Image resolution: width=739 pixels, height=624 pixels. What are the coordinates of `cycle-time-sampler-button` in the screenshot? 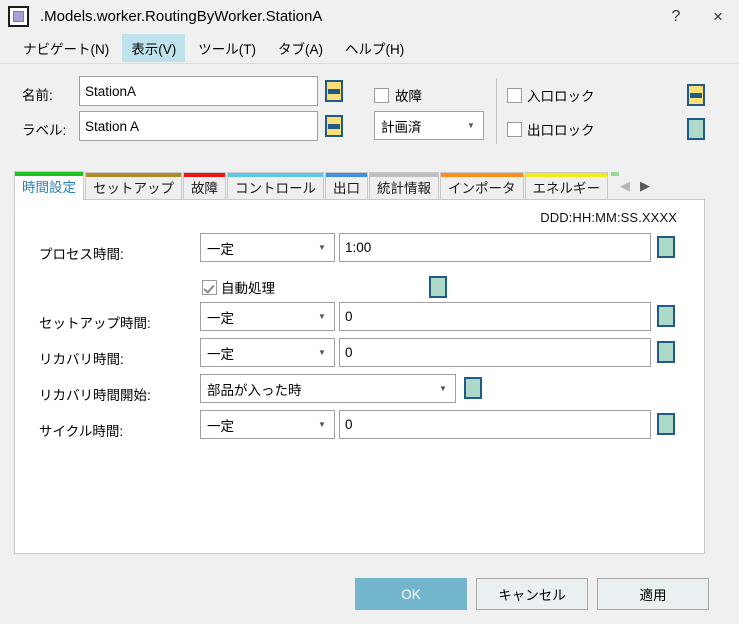 It's located at (666, 424).